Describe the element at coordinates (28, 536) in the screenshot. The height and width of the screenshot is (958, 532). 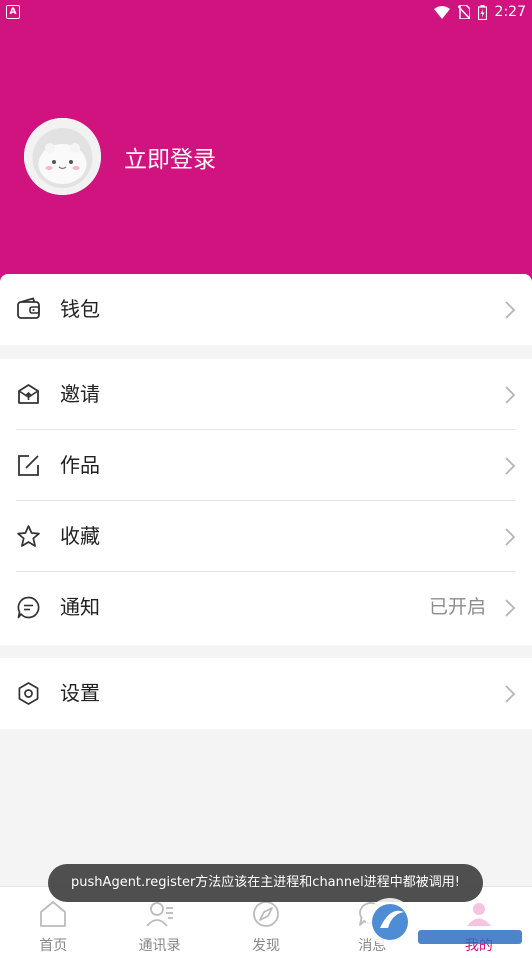
I see `star-icon` at that location.